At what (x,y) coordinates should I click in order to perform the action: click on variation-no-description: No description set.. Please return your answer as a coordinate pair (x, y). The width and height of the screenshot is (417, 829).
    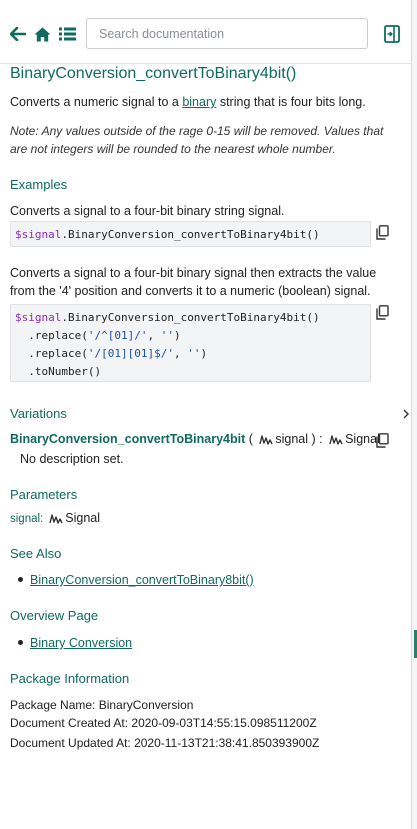
    Looking at the image, I should click on (72, 459).